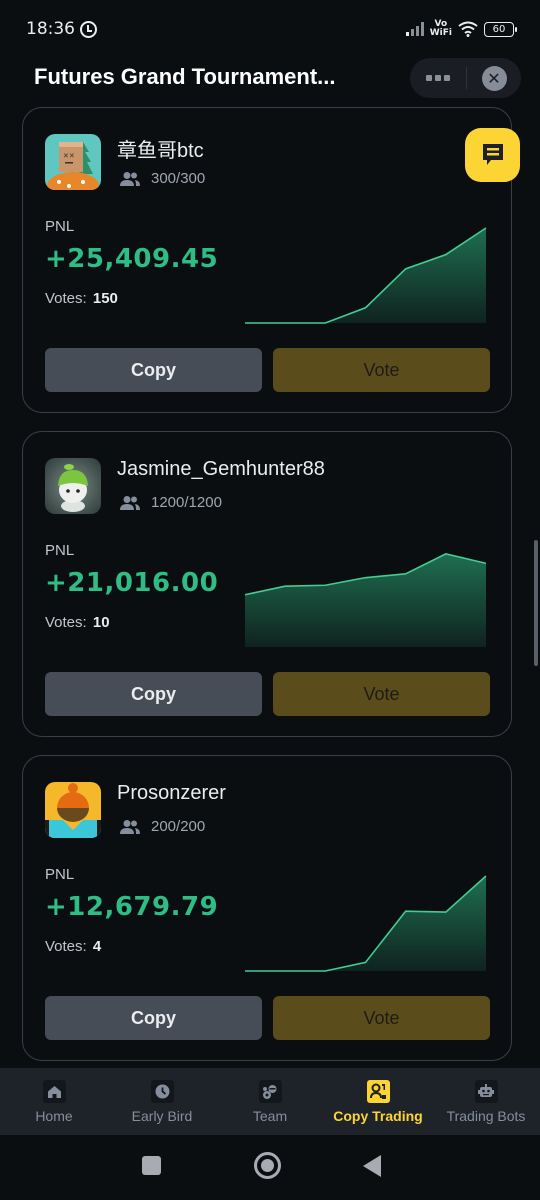 This screenshot has height=1200, width=540. I want to click on nav-label: Home, so click(54, 1116).